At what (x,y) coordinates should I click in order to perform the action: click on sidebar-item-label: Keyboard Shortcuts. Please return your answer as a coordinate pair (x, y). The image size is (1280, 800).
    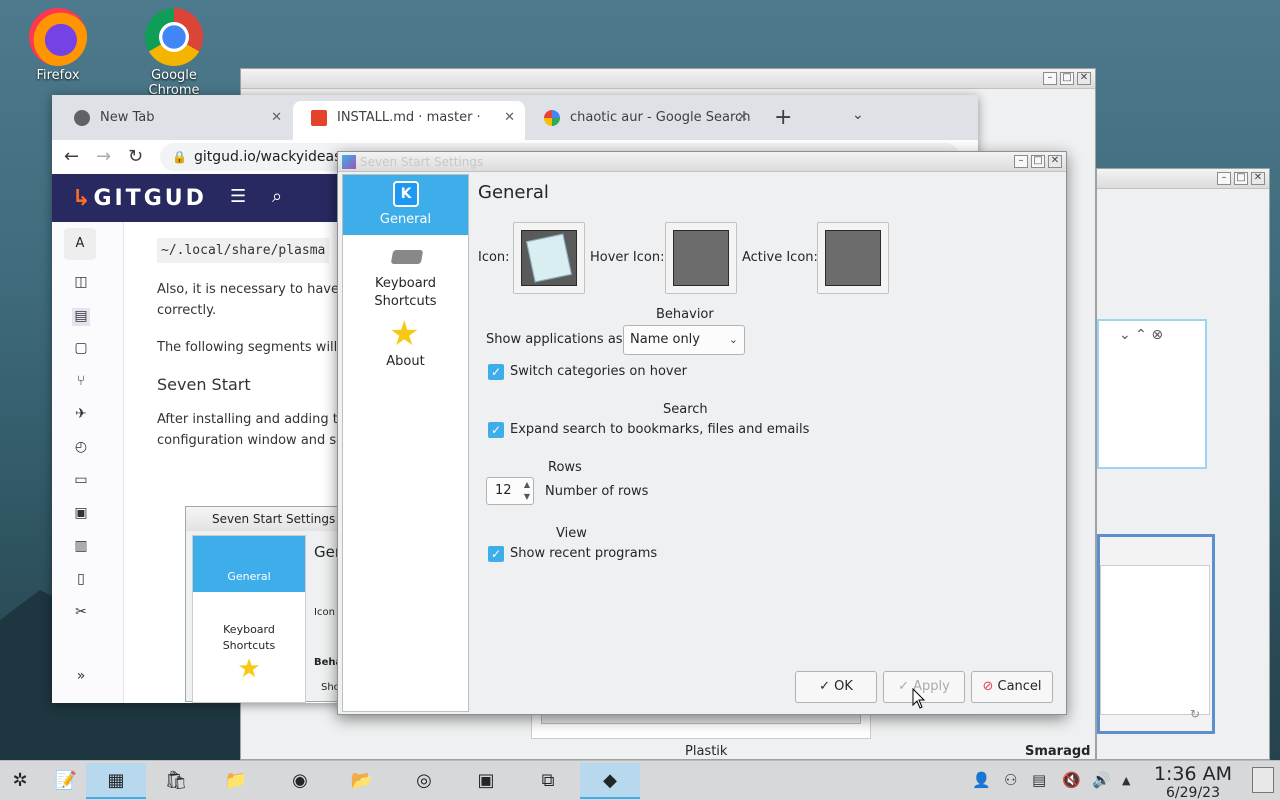
    Looking at the image, I should click on (405, 292).